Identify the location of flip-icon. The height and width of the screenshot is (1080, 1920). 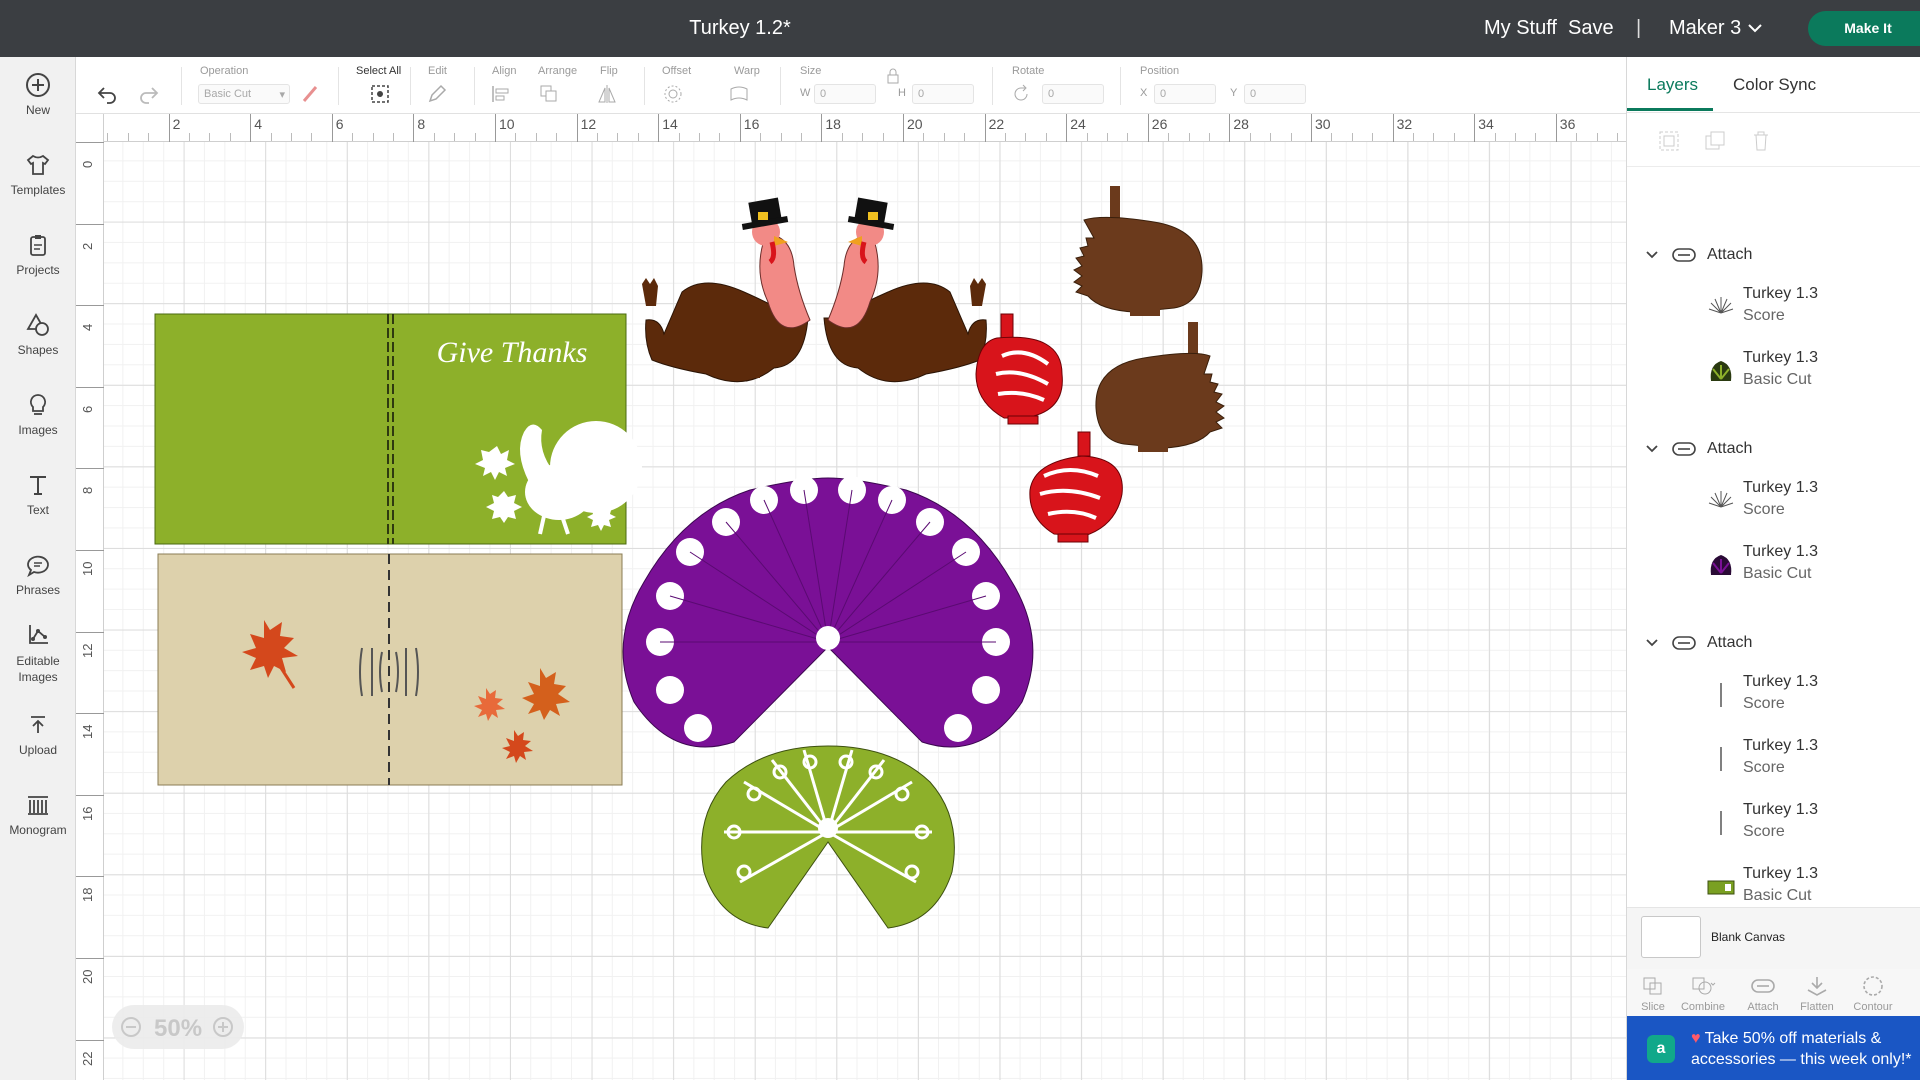
(607, 94).